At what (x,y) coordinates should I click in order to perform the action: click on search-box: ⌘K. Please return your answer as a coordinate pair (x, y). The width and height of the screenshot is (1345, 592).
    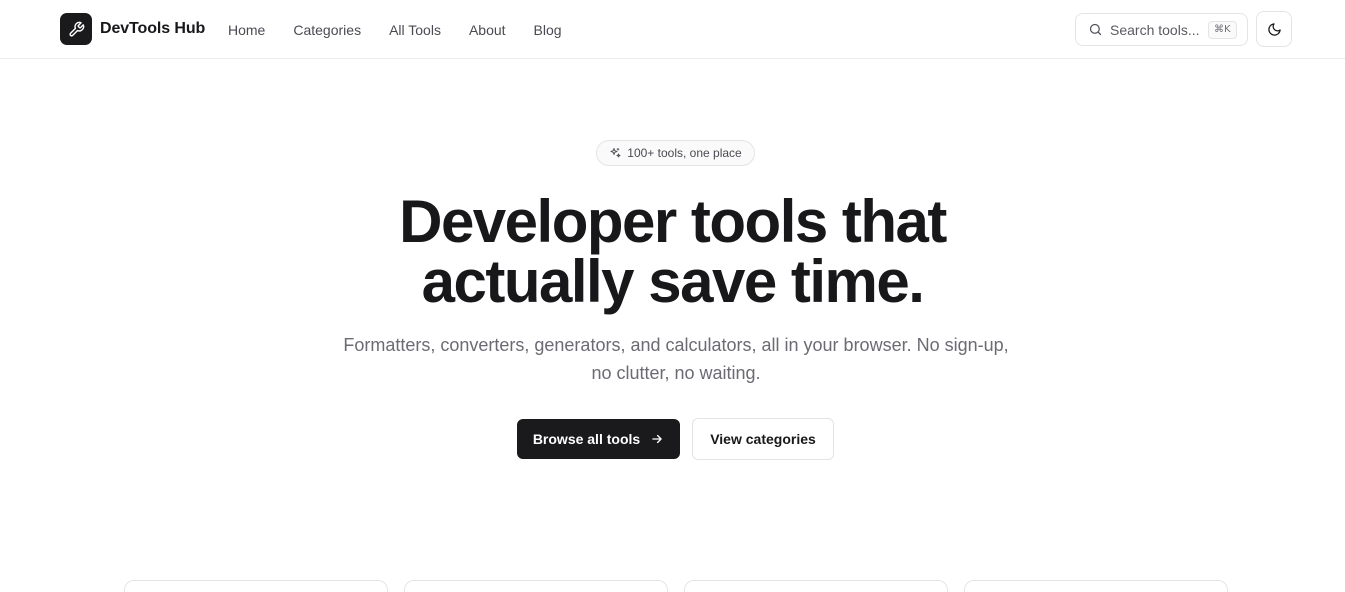
    Looking at the image, I should click on (1161, 29).